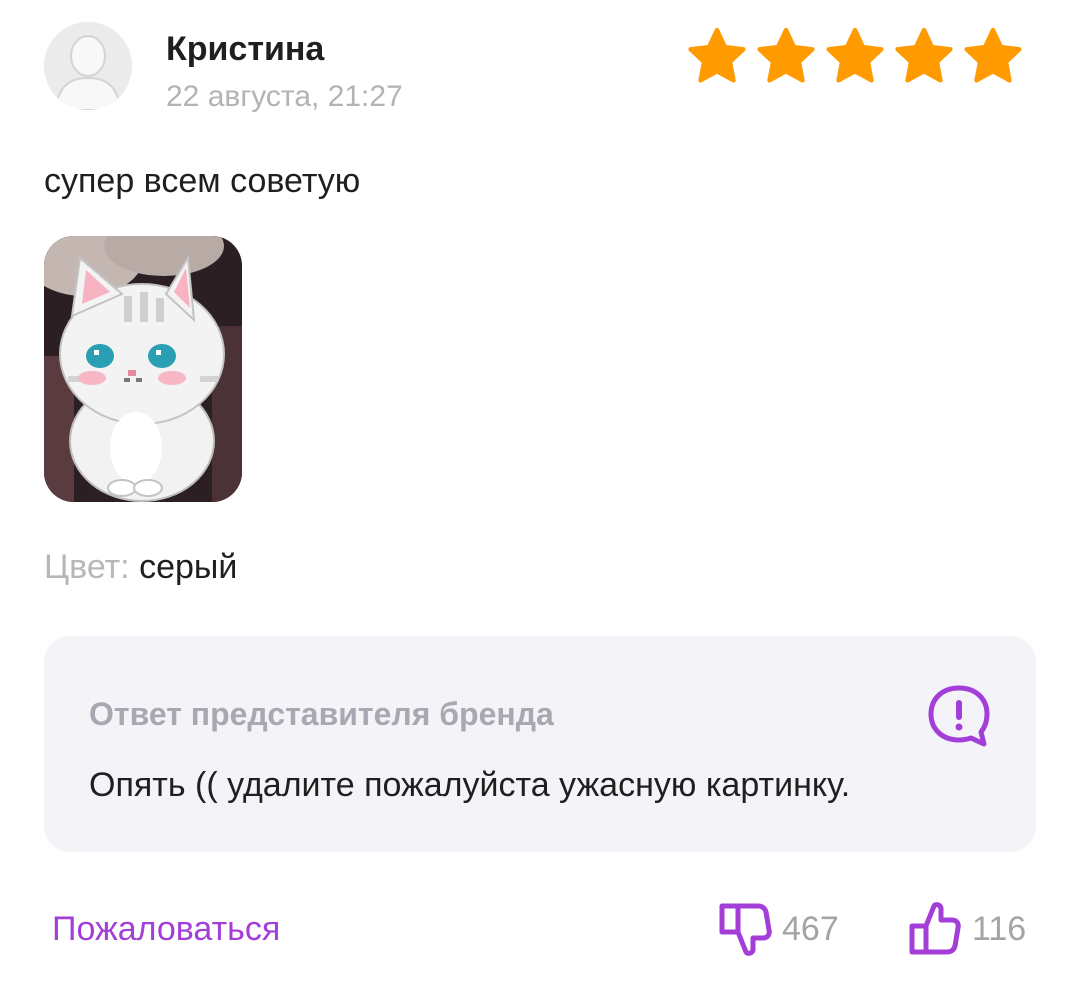  What do you see at coordinates (321, 714) in the screenshot?
I see `brand-reply-title: Ответ представителя бренда` at bounding box center [321, 714].